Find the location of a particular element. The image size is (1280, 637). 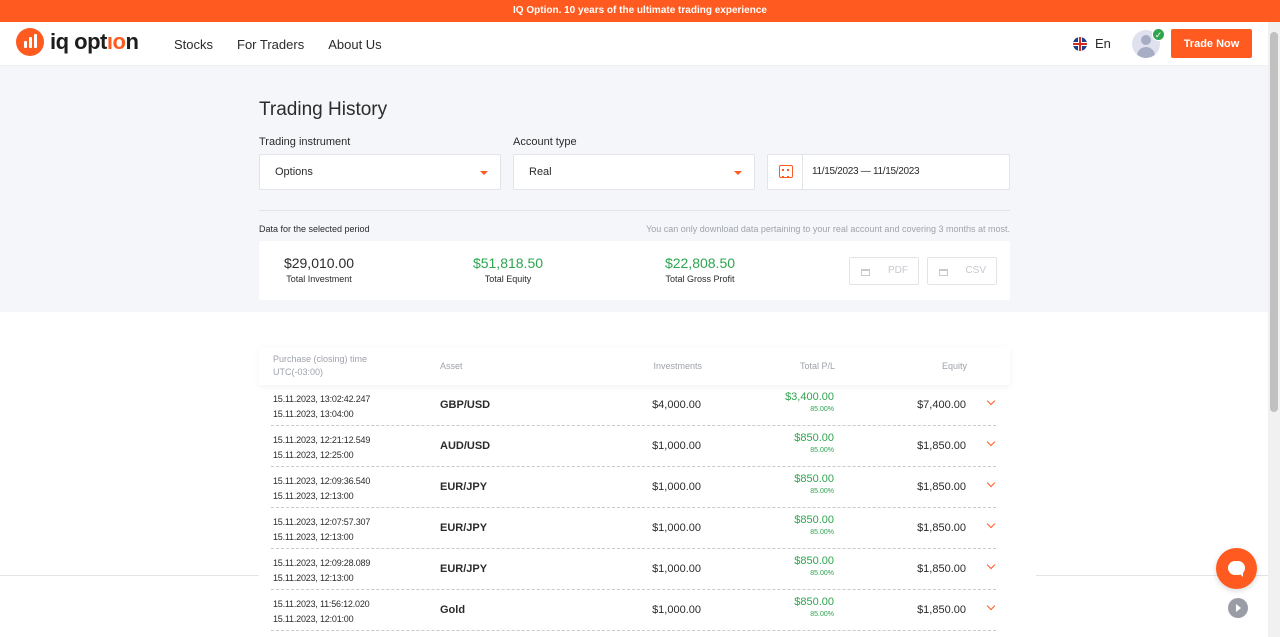

section-divider is located at coordinates (634, 210).